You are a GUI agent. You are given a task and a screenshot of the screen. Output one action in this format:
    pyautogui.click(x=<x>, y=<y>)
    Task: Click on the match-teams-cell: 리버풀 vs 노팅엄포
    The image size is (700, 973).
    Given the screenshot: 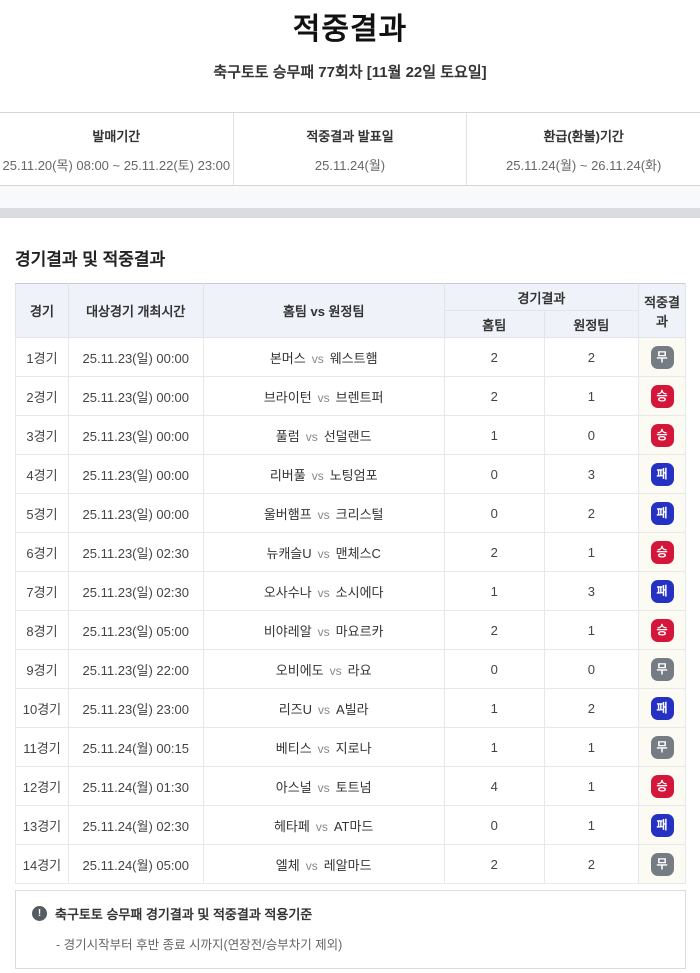 What is the action you would take?
    pyautogui.click(x=323, y=474)
    